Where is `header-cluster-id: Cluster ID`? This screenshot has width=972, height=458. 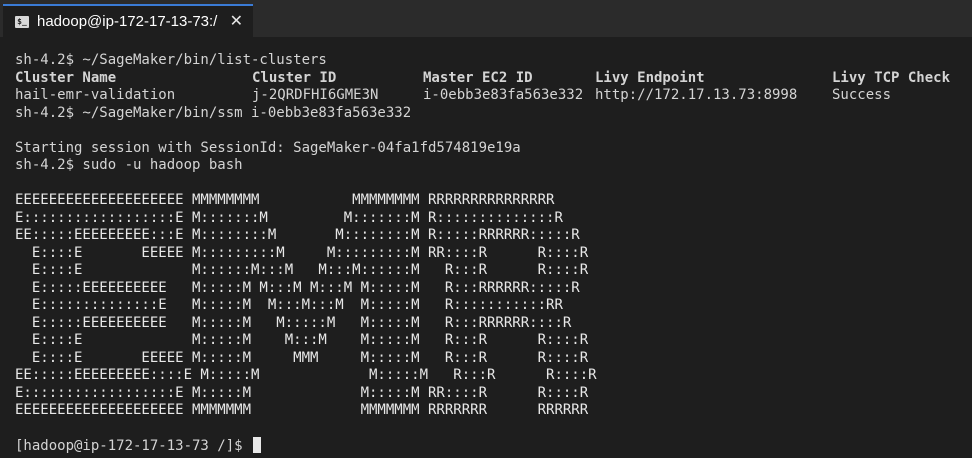 header-cluster-id: Cluster ID is located at coordinates (294, 77).